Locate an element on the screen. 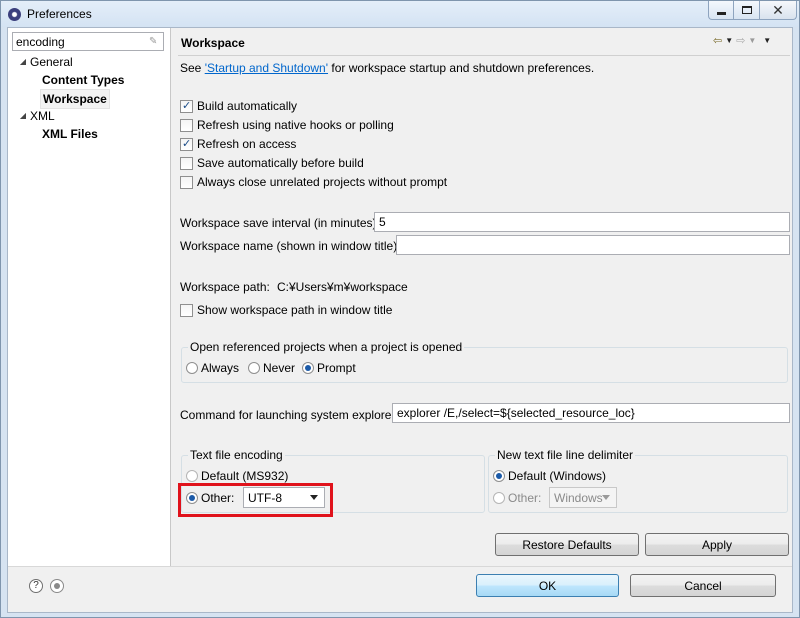  checkbox-label: Show workspace path in window title is located at coordinates (295, 310).